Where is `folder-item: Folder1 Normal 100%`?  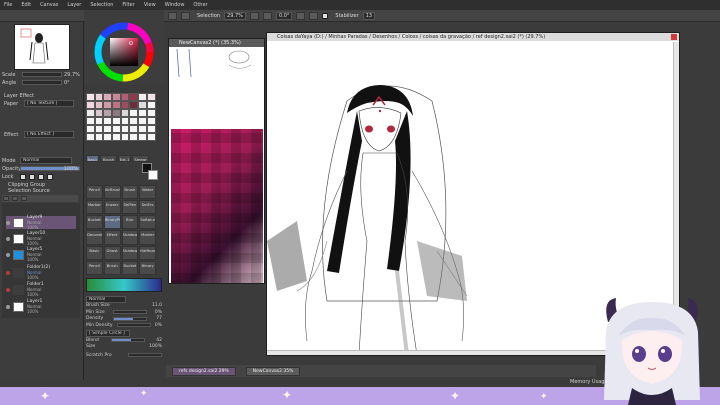 folder-item: Folder1 Normal 100% is located at coordinates (41, 289).